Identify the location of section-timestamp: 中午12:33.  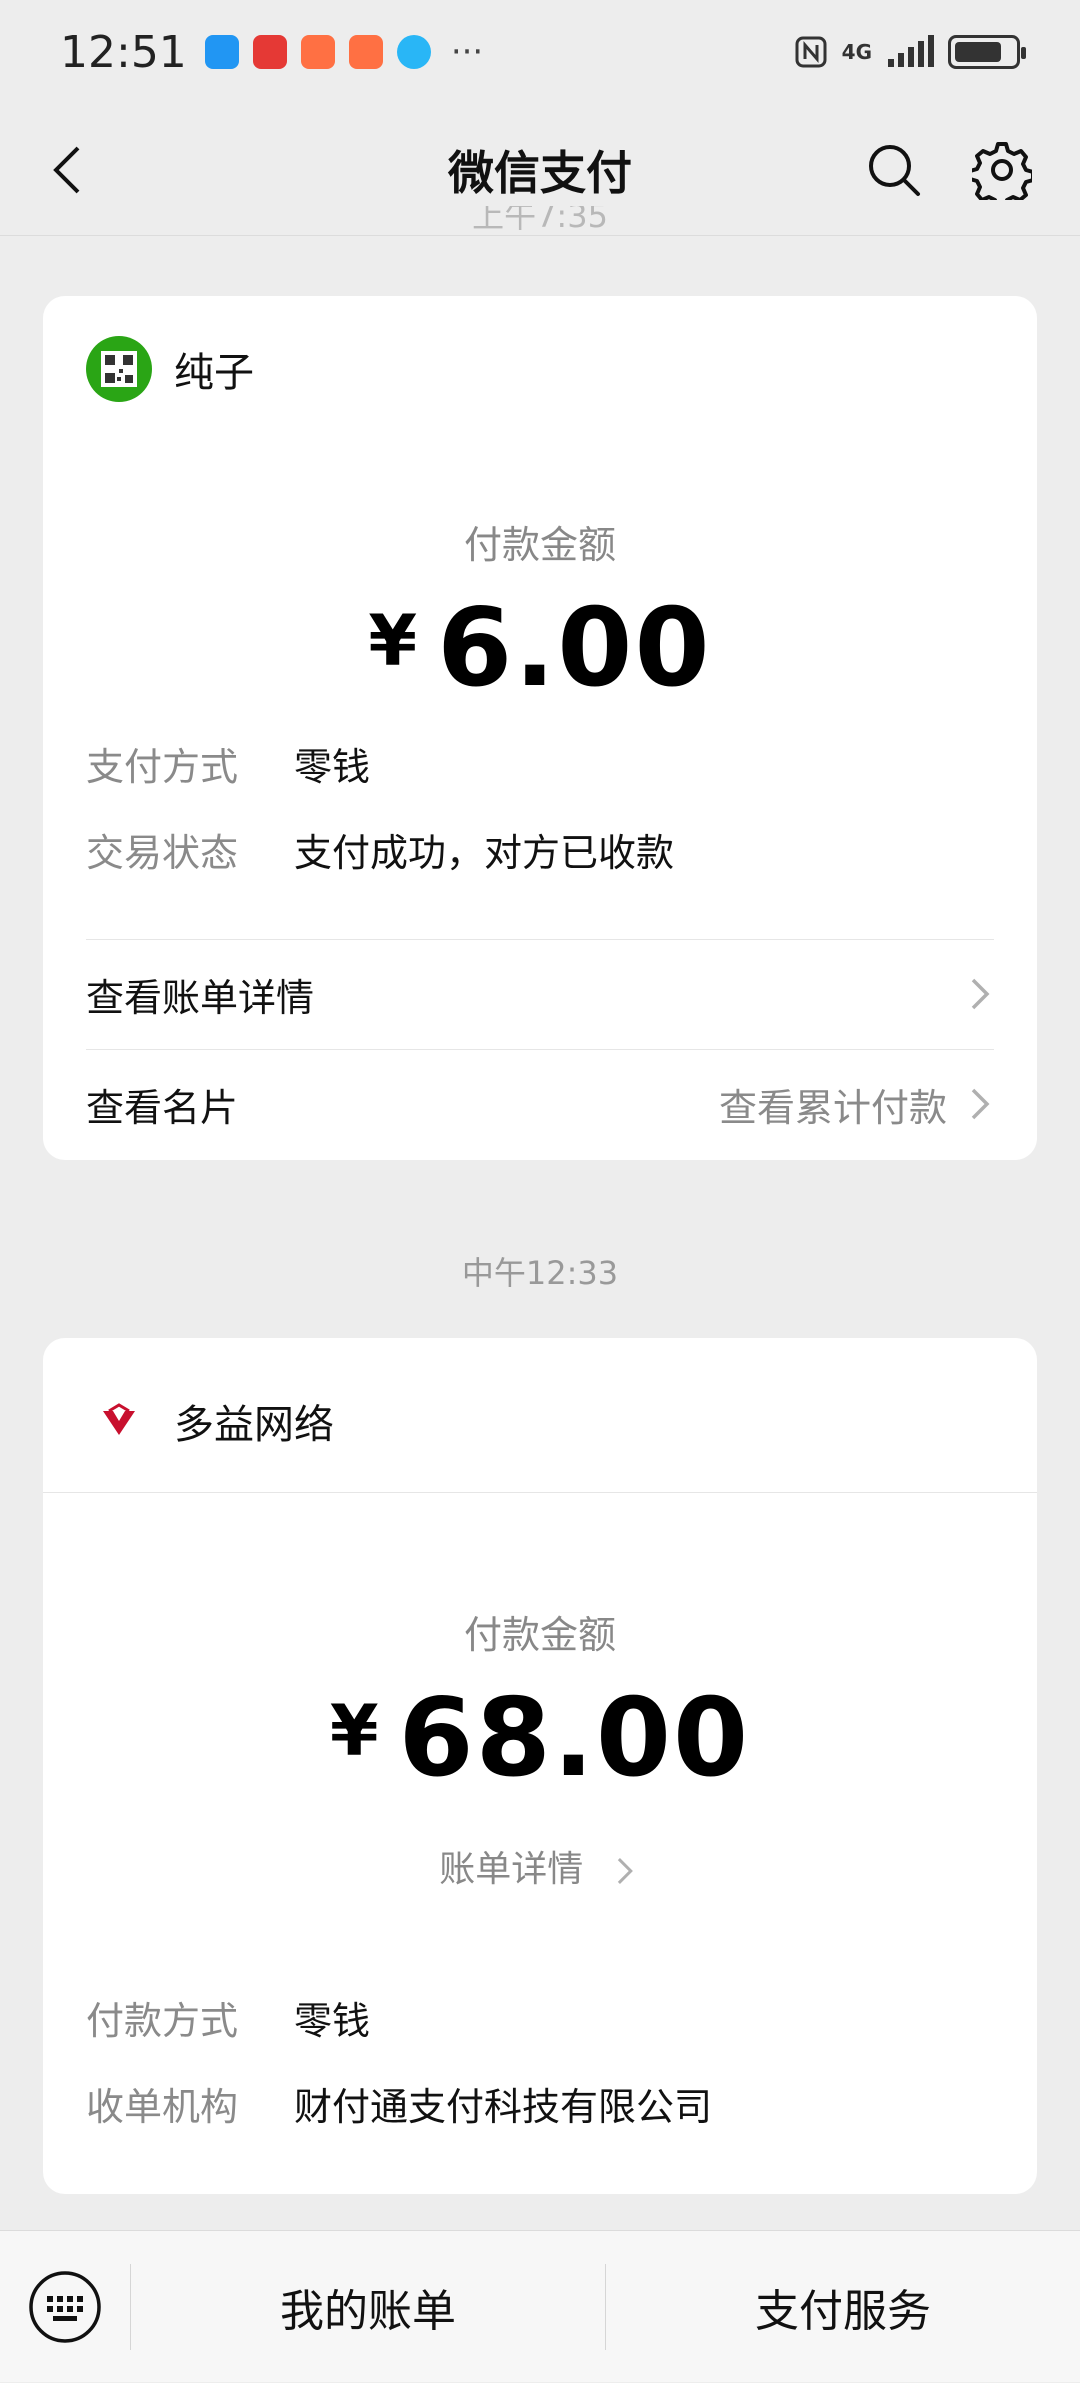
(540, 1273).